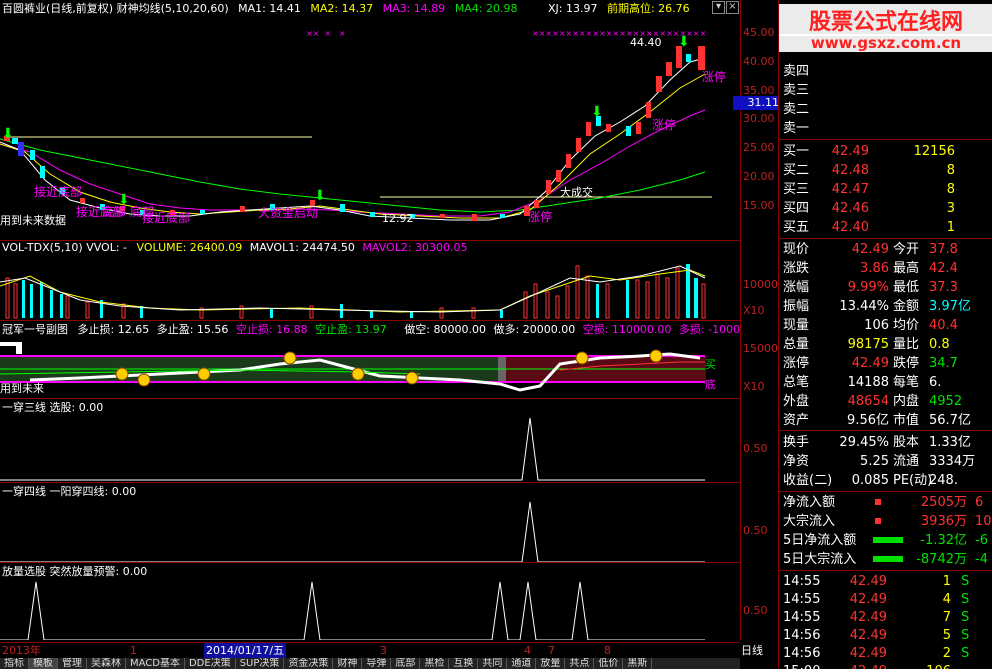 The image size is (992, 669). I want to click on close-icon: ×, so click(732, 7).